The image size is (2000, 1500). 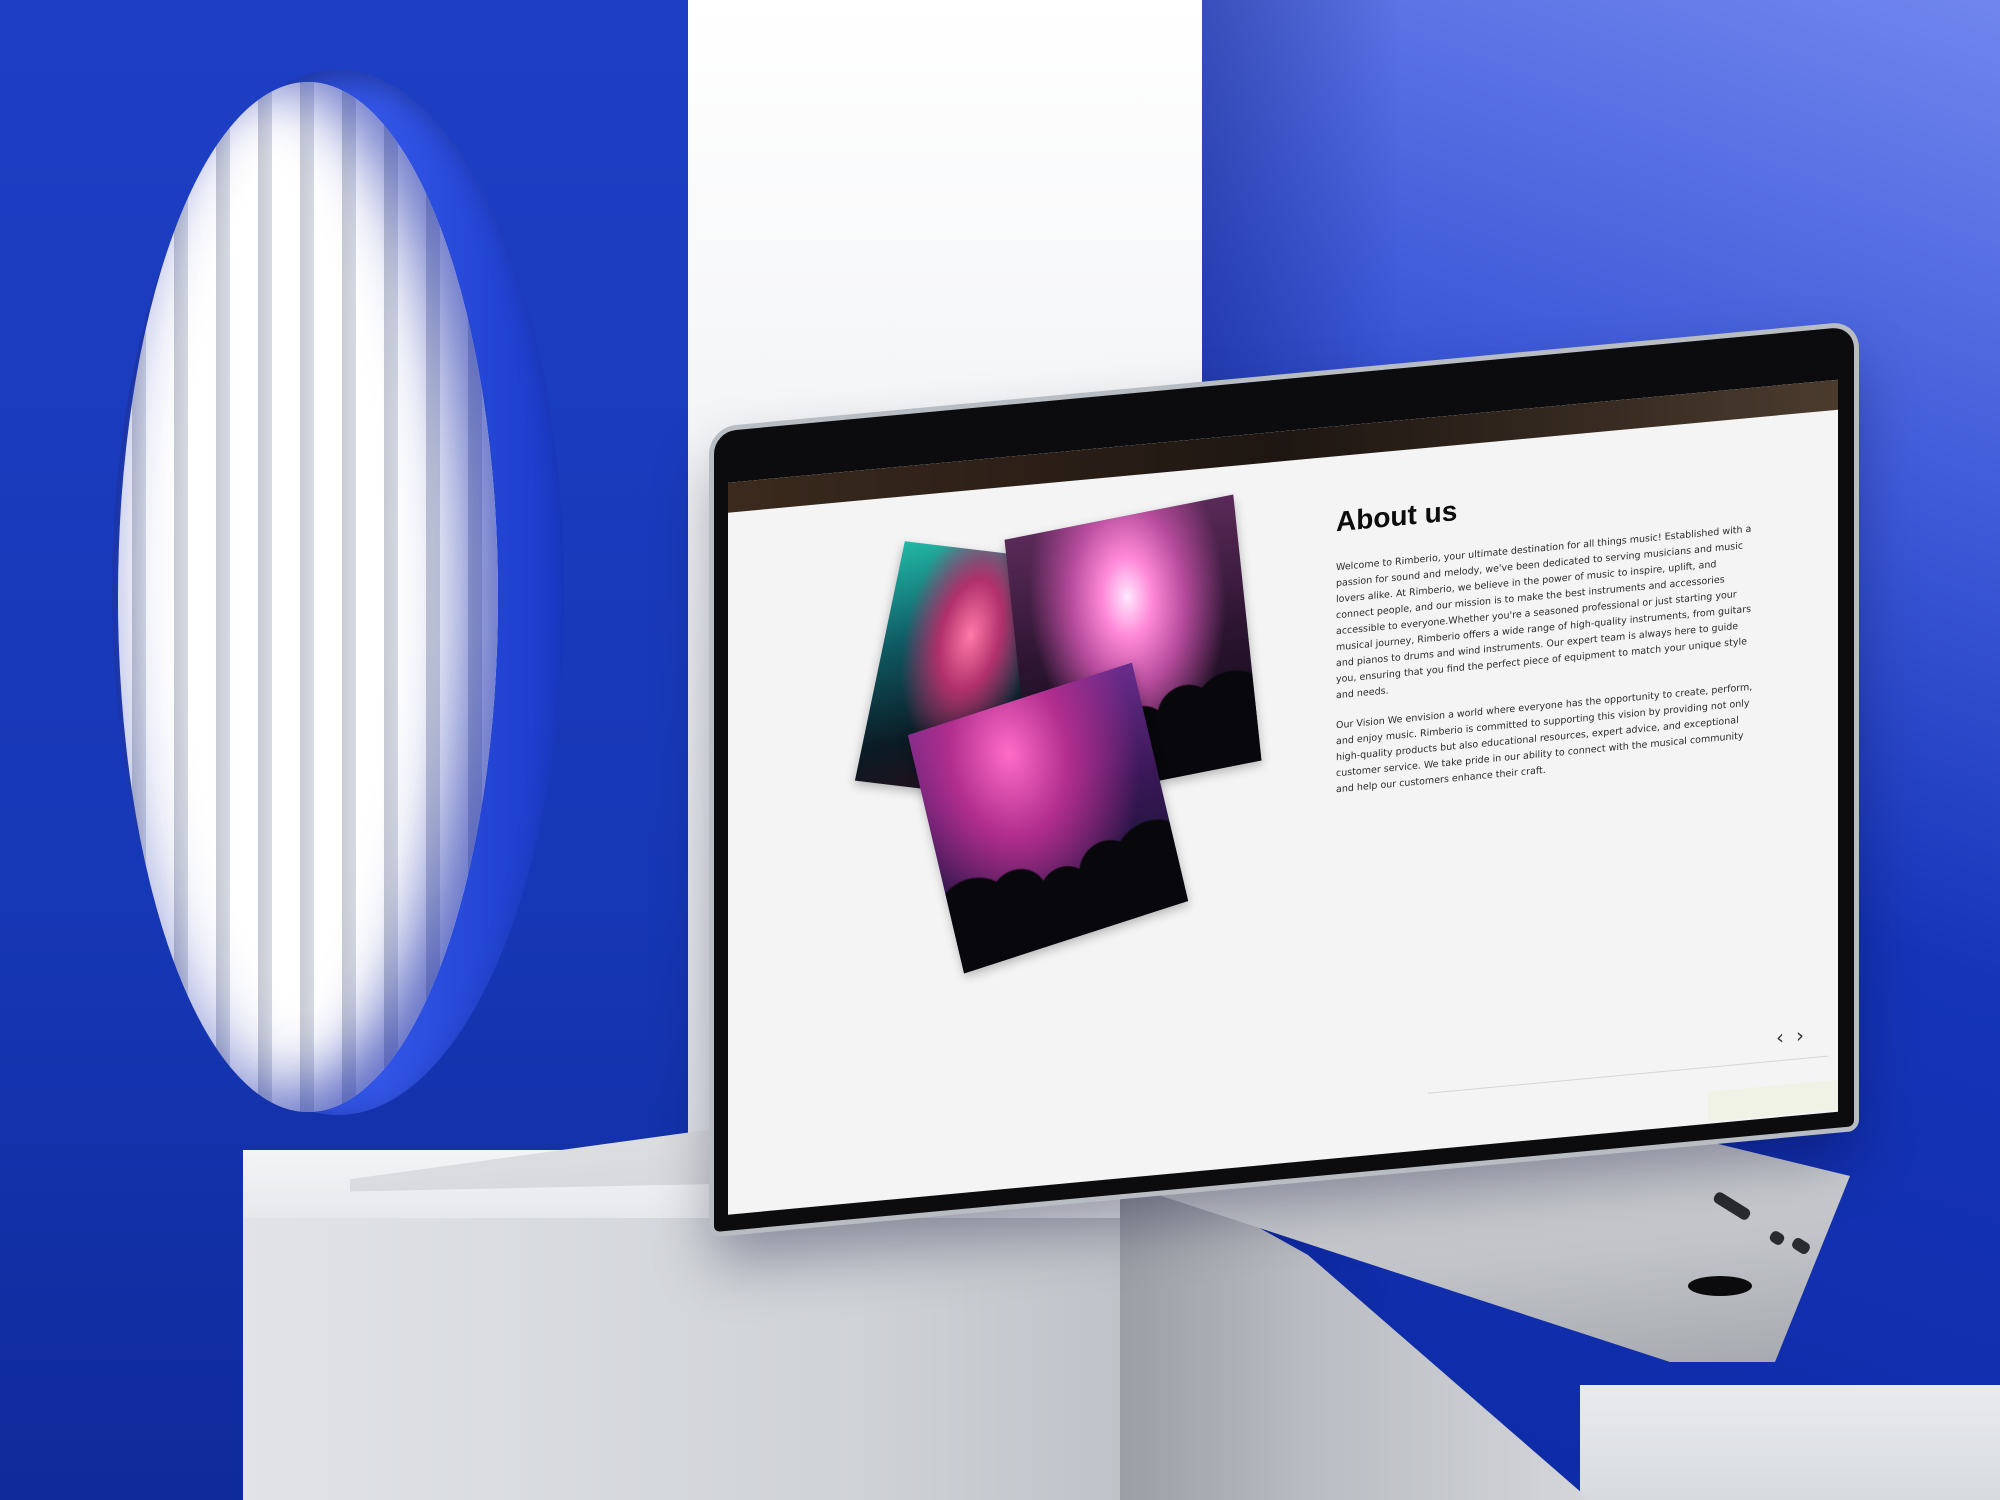 What do you see at coordinates (1773, 1100) in the screenshot?
I see `footer-block` at bounding box center [1773, 1100].